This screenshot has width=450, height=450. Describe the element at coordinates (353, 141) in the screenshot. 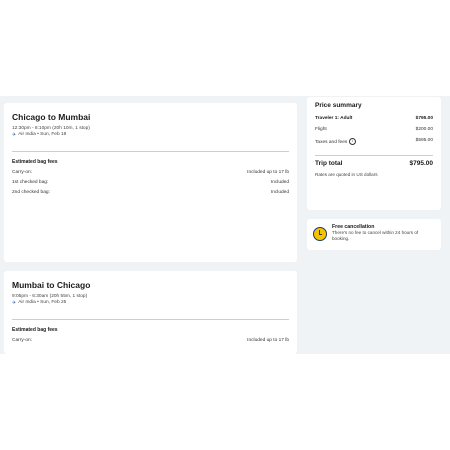

I see `info-icon: i` at that location.